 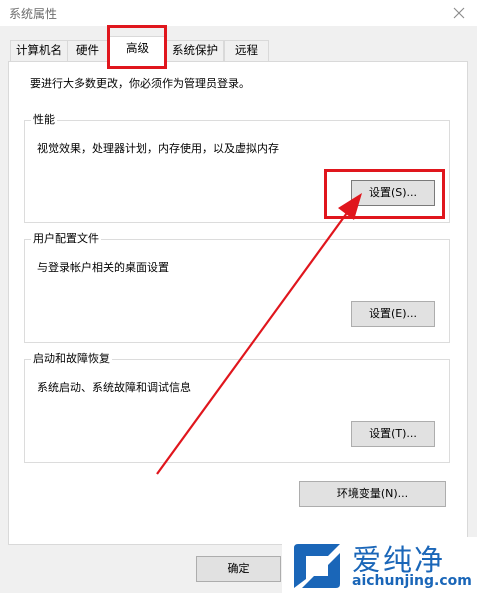 I want to click on watermark-url: aichunjing.com, so click(x=412, y=581).